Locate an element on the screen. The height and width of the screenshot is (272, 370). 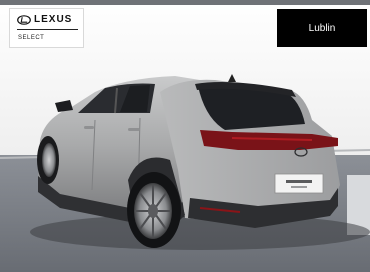
top-edge-strip is located at coordinates (185, 2).